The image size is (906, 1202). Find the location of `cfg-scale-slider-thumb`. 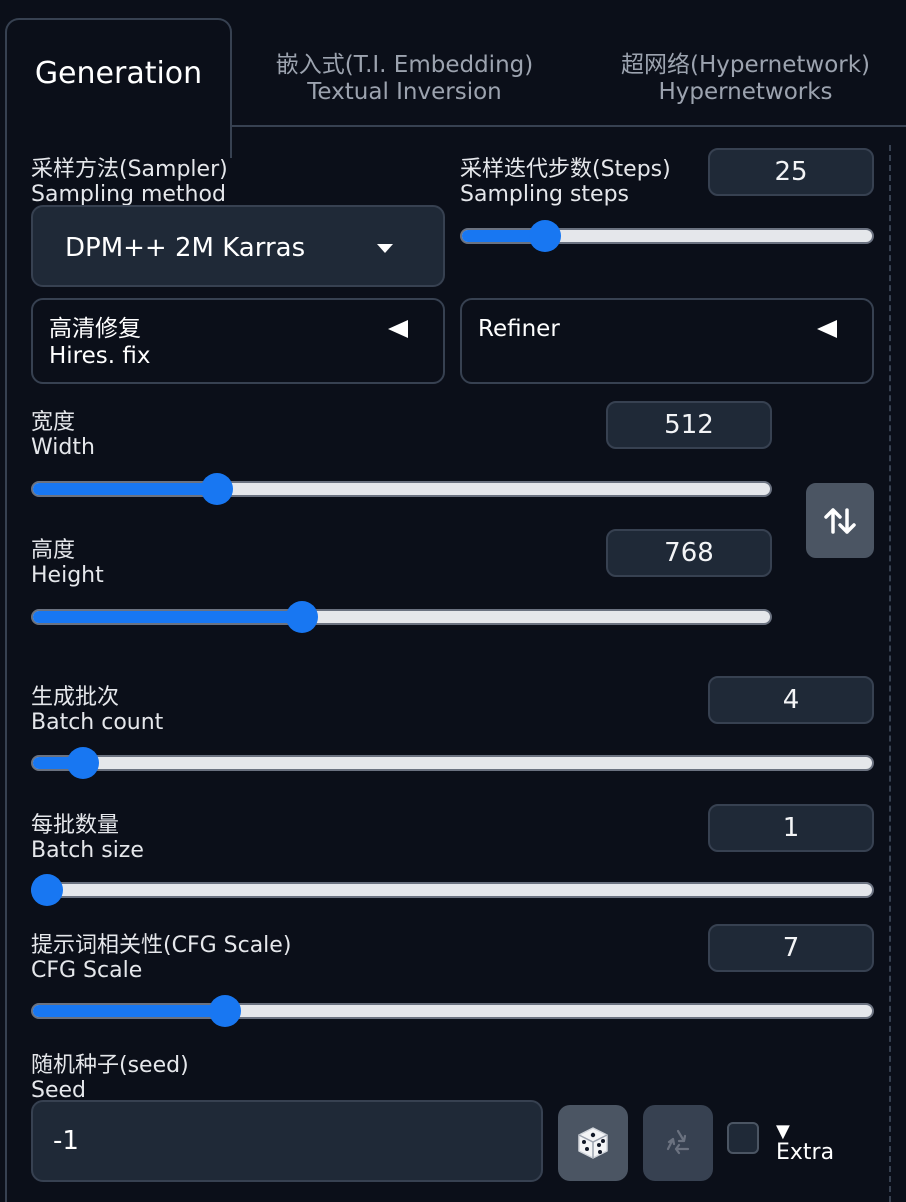

cfg-scale-slider-thumb is located at coordinates (225, 1011).